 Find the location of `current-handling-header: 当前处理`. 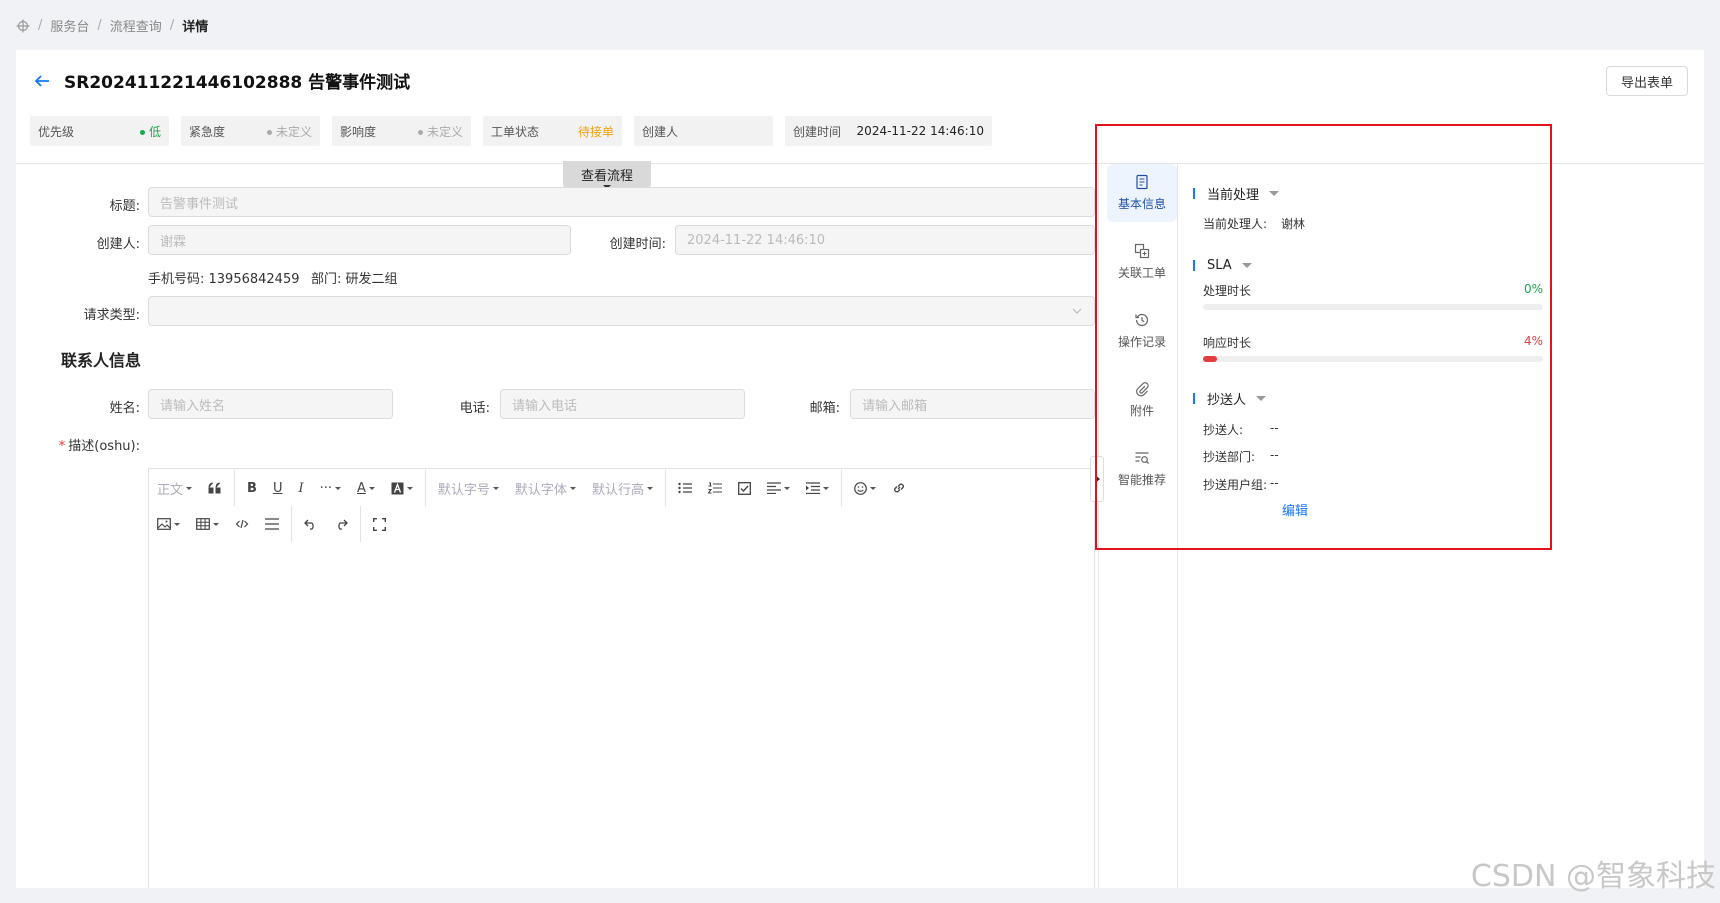

current-handling-header: 当前处理 is located at coordinates (1236, 193).